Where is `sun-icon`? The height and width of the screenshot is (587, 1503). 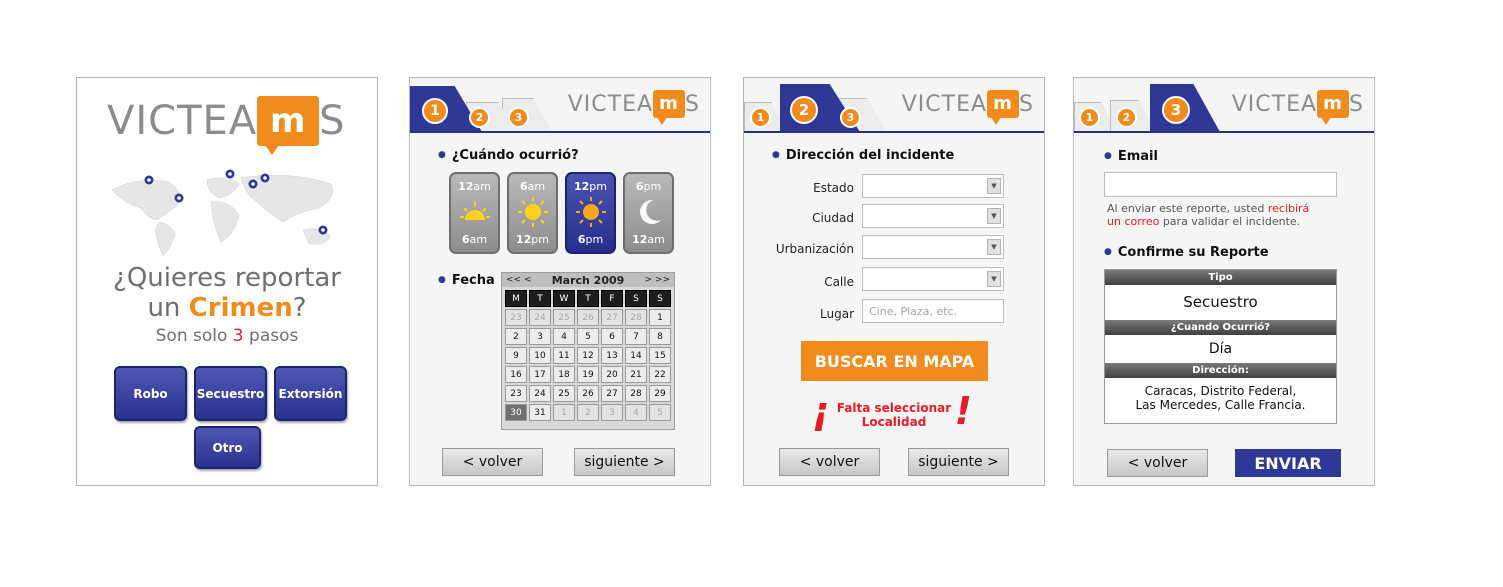 sun-icon is located at coordinates (533, 212).